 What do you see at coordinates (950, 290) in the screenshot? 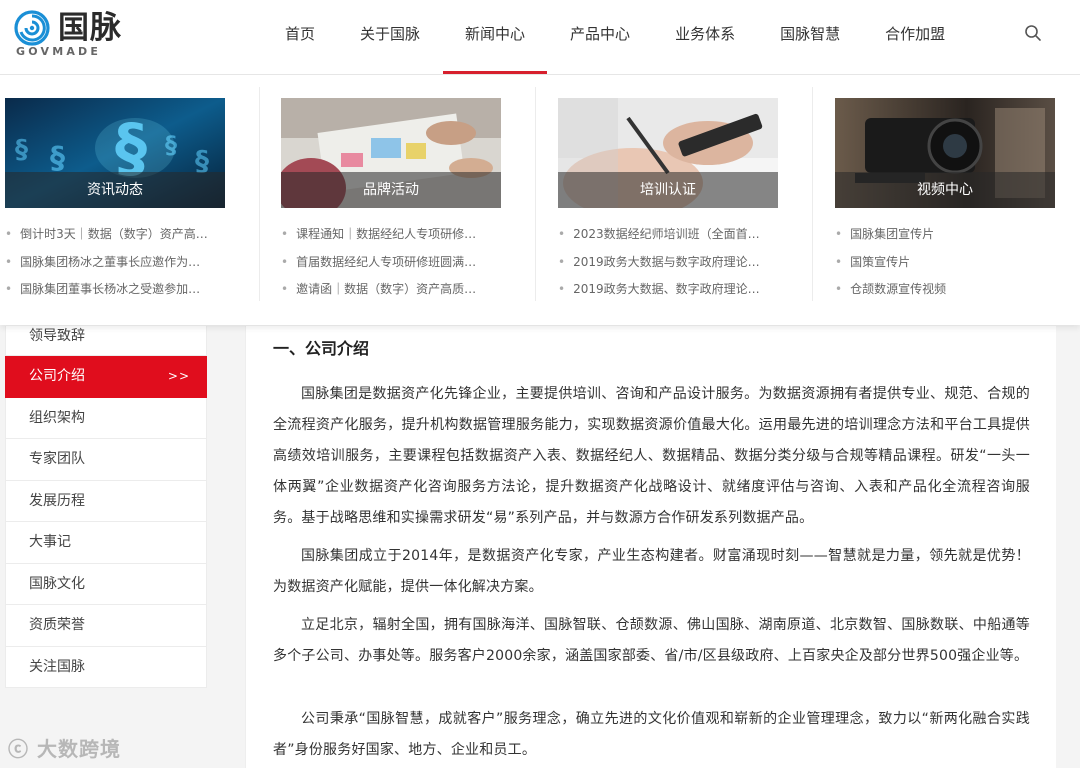
I see `list-item: 仓颉数源宣传视频` at bounding box center [950, 290].